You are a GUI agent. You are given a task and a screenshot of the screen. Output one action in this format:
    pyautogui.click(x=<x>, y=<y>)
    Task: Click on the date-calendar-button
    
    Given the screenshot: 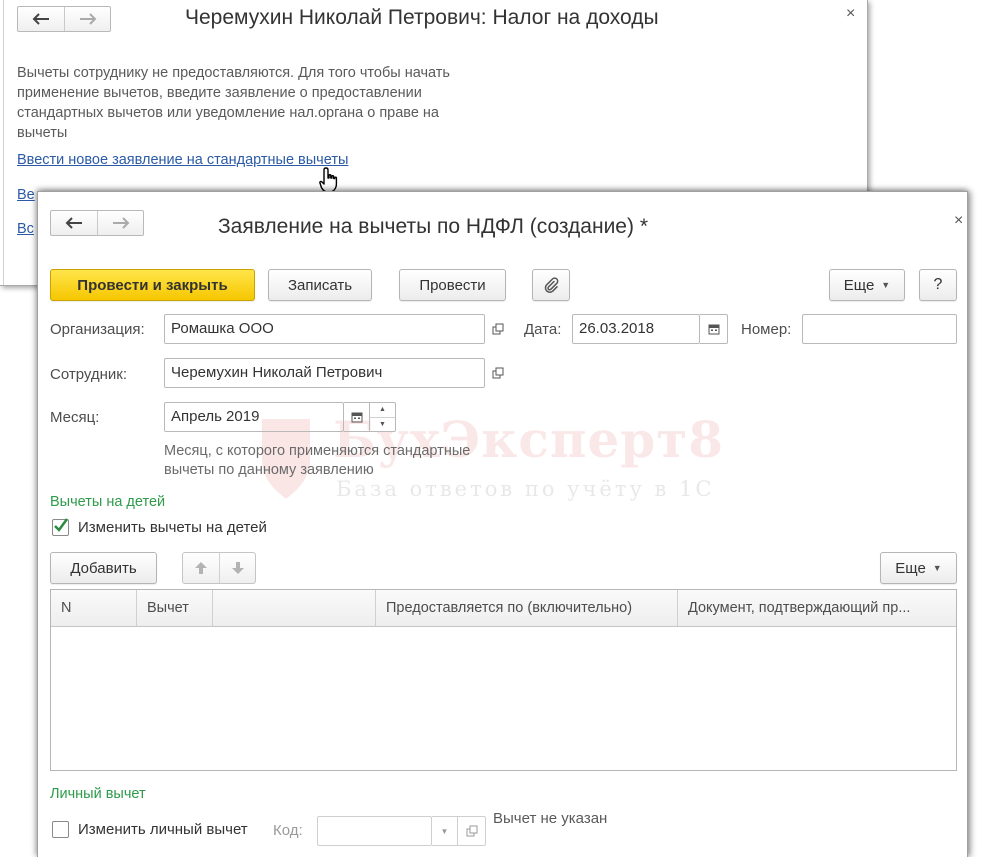 What is the action you would take?
    pyautogui.click(x=714, y=329)
    